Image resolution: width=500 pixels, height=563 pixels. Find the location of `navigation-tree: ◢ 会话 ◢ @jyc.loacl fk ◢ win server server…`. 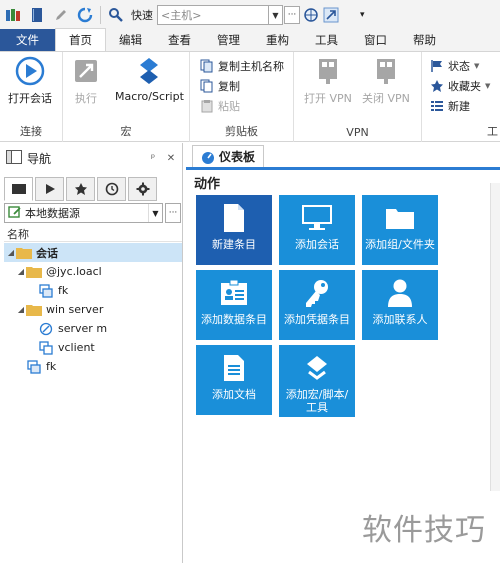

navigation-tree: ◢ 会话 ◢ @jyc.loacl fk ◢ win server server… is located at coordinates (93, 309).